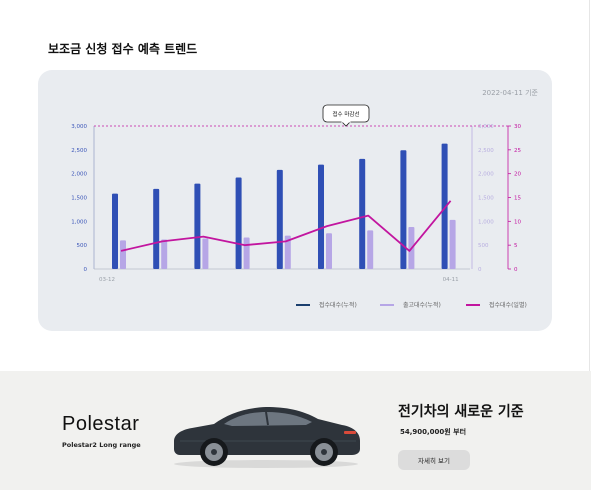 Image resolution: width=591 pixels, height=490 pixels. What do you see at coordinates (508, 305) in the screenshot?
I see `legend-label: 접수대수(일별)` at bounding box center [508, 305].